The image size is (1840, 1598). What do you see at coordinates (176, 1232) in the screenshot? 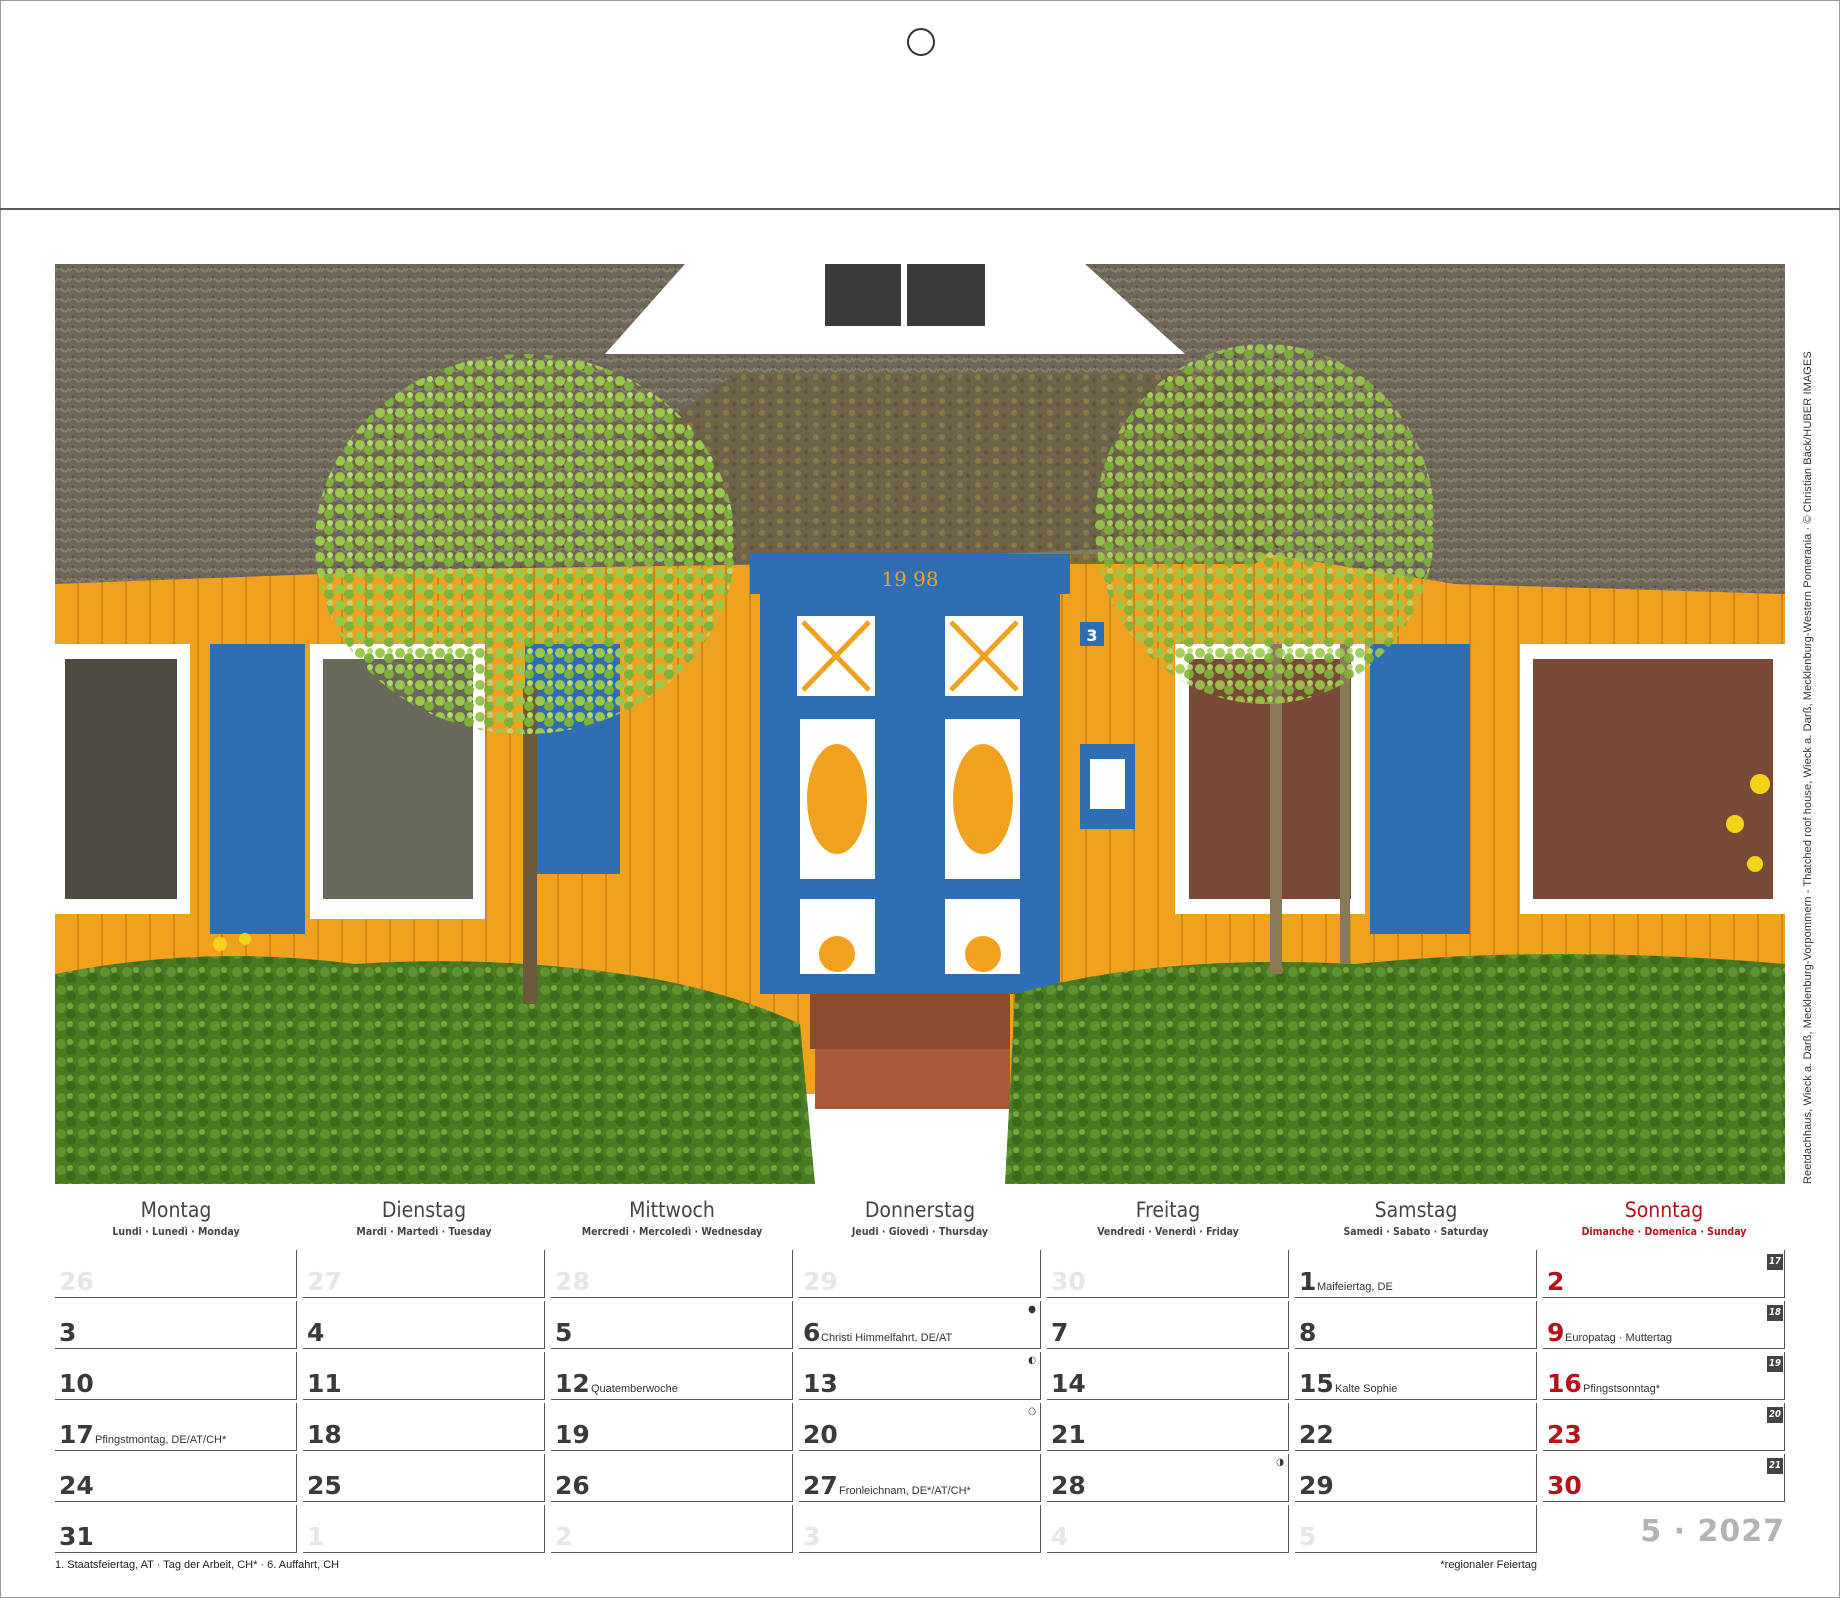
I see `weekday-translations: Lundi · Lunedì · Monday` at bounding box center [176, 1232].